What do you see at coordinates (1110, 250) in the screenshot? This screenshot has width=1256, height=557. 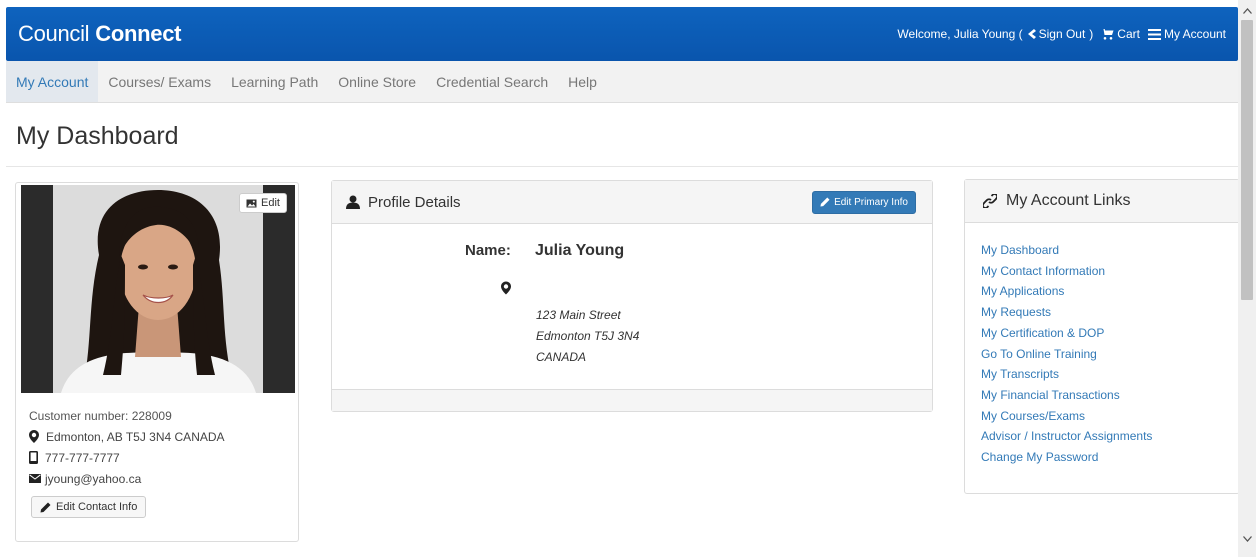 I see `link-my-dashboard: My Dashboard` at bounding box center [1110, 250].